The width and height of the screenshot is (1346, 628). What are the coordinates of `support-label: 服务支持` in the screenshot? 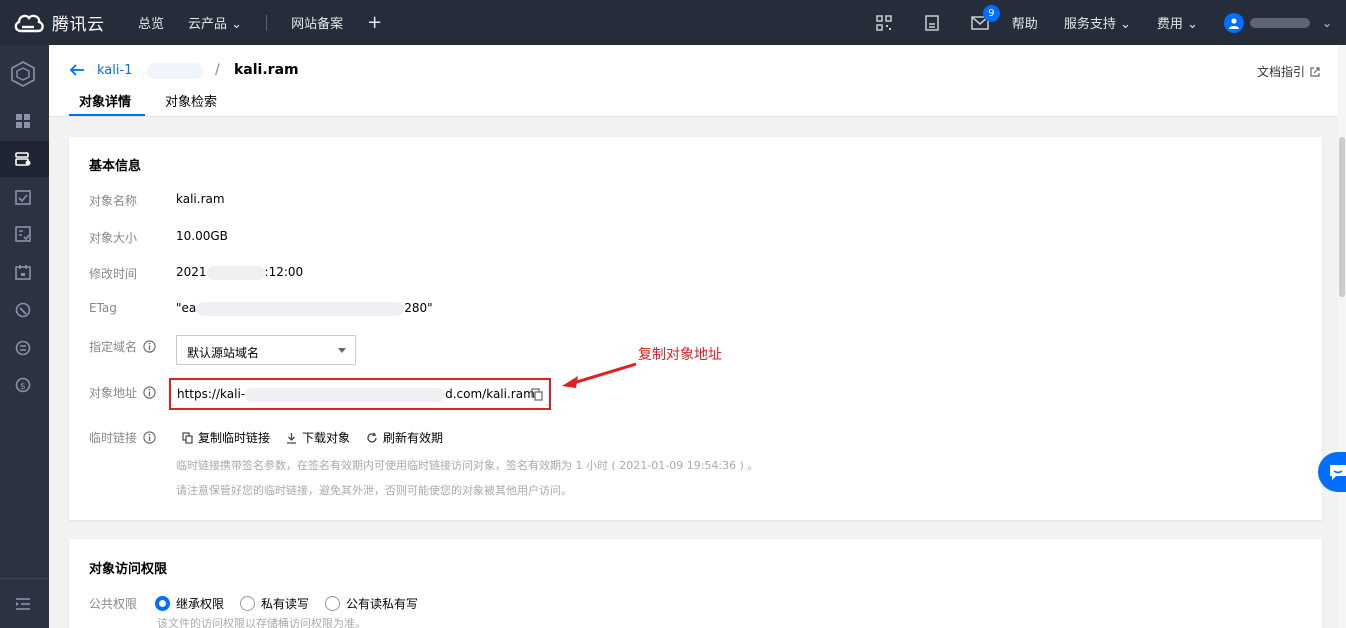 It's located at (1089, 24).